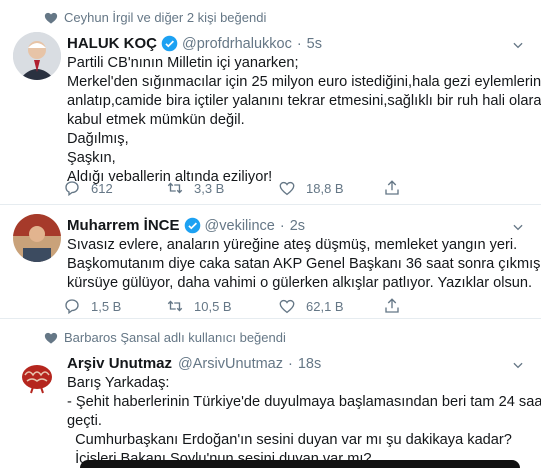  I want to click on social-context-text: Barbaros Şansal adlı kullanıcı beğendi, so click(175, 337).